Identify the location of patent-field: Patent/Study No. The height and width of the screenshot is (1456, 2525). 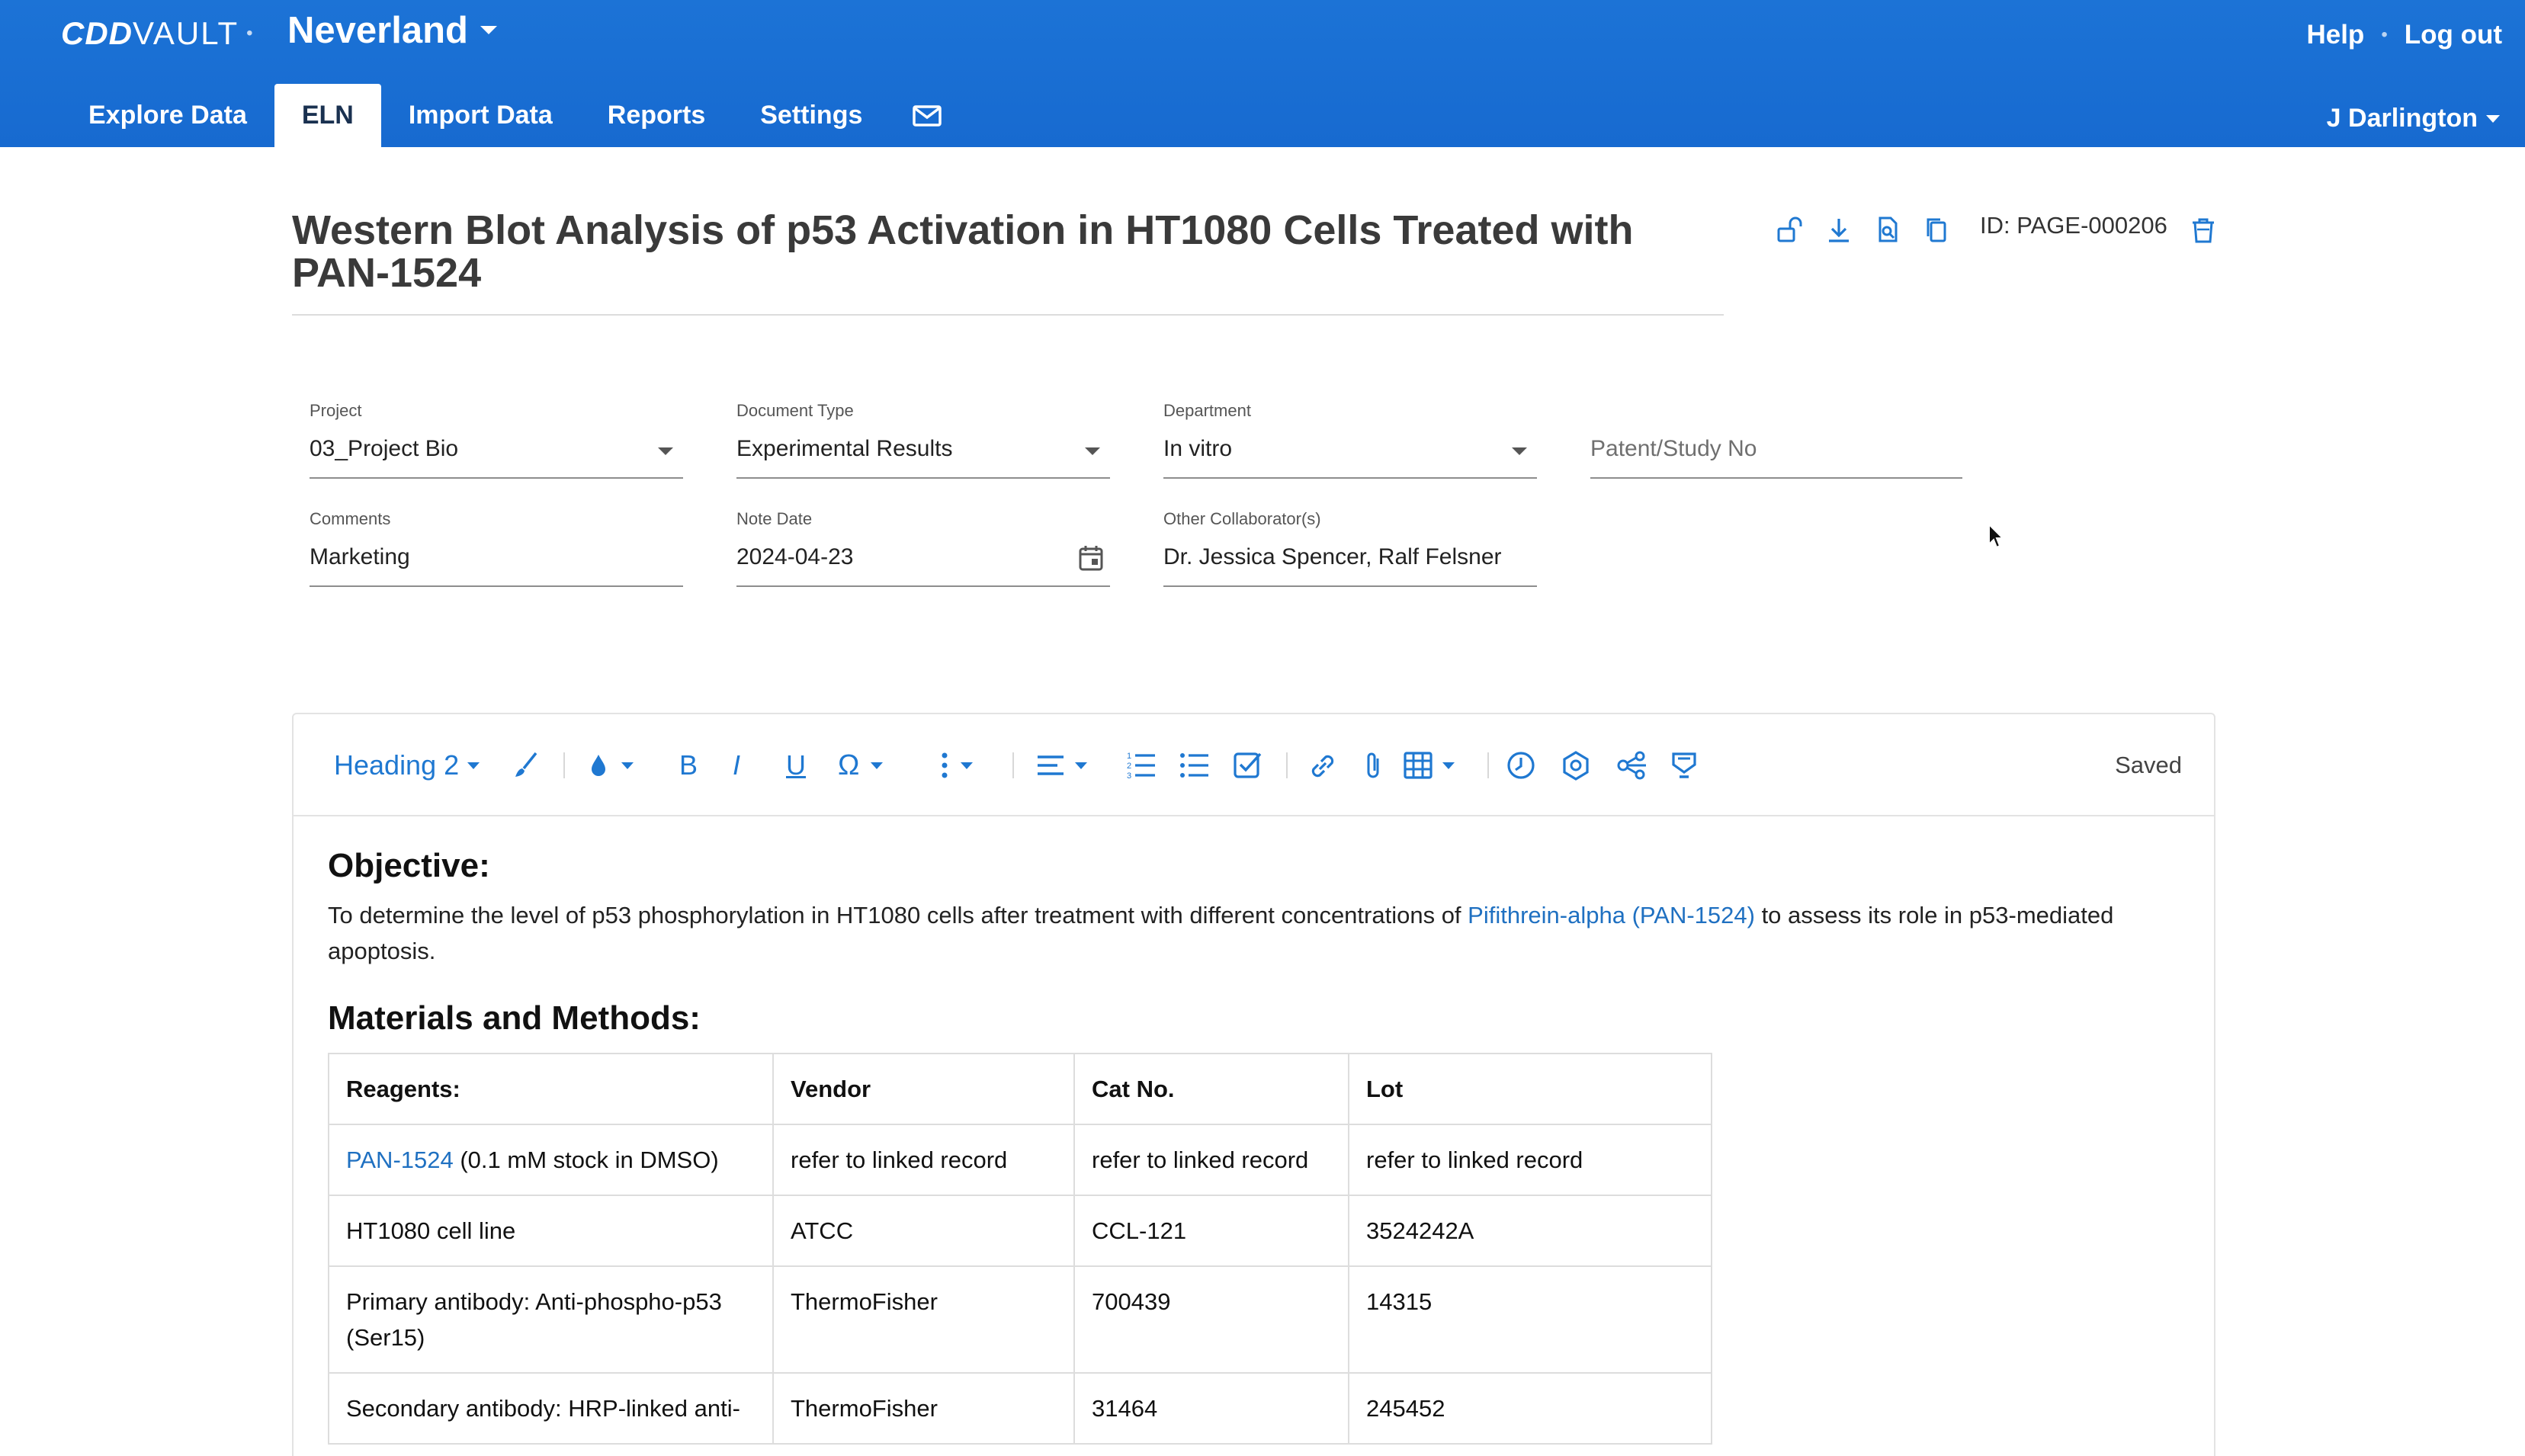
(1776, 440).